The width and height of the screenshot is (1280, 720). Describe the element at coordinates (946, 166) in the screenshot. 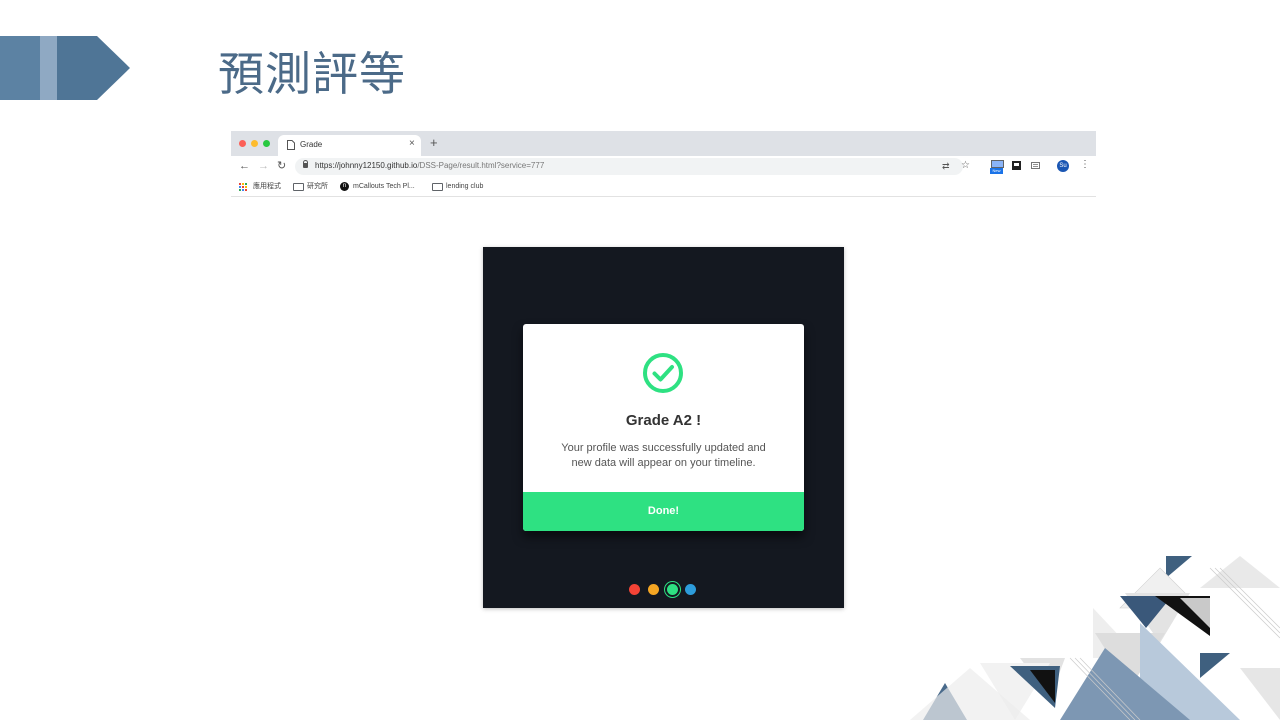

I see `translate-icon: ⇄` at that location.